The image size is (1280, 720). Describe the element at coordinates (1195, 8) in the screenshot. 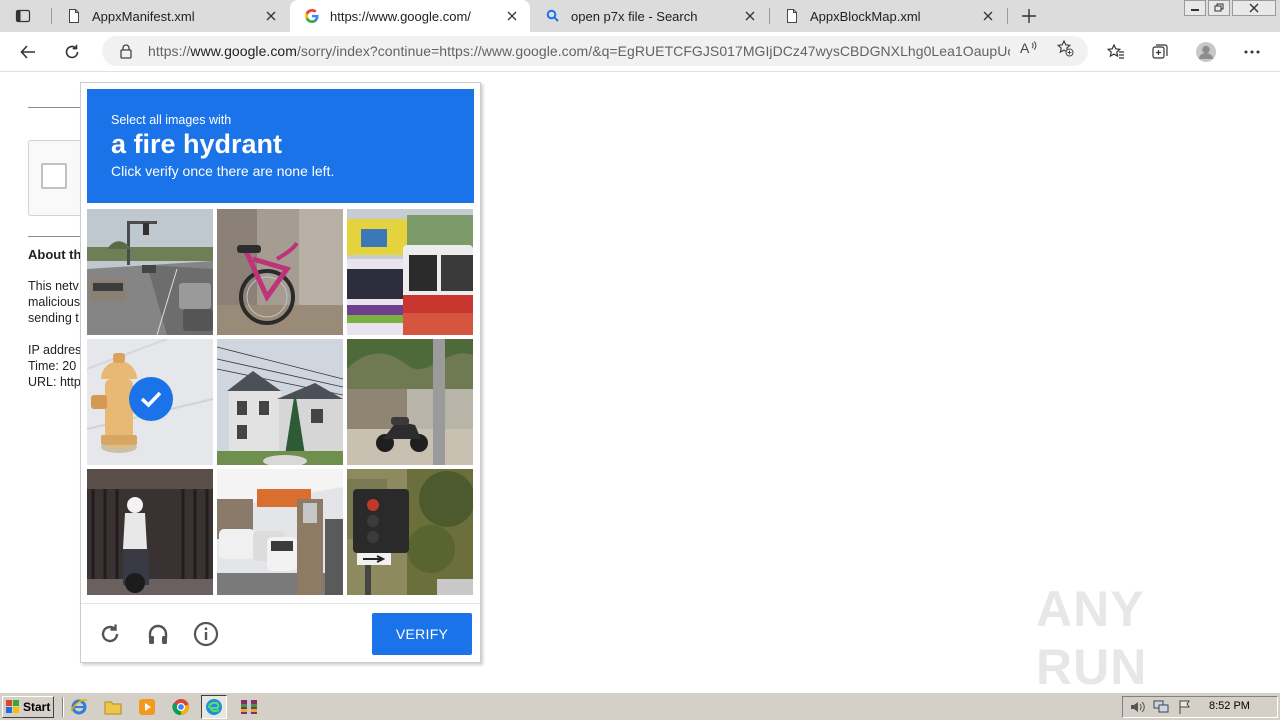

I see `minimize-icon` at that location.